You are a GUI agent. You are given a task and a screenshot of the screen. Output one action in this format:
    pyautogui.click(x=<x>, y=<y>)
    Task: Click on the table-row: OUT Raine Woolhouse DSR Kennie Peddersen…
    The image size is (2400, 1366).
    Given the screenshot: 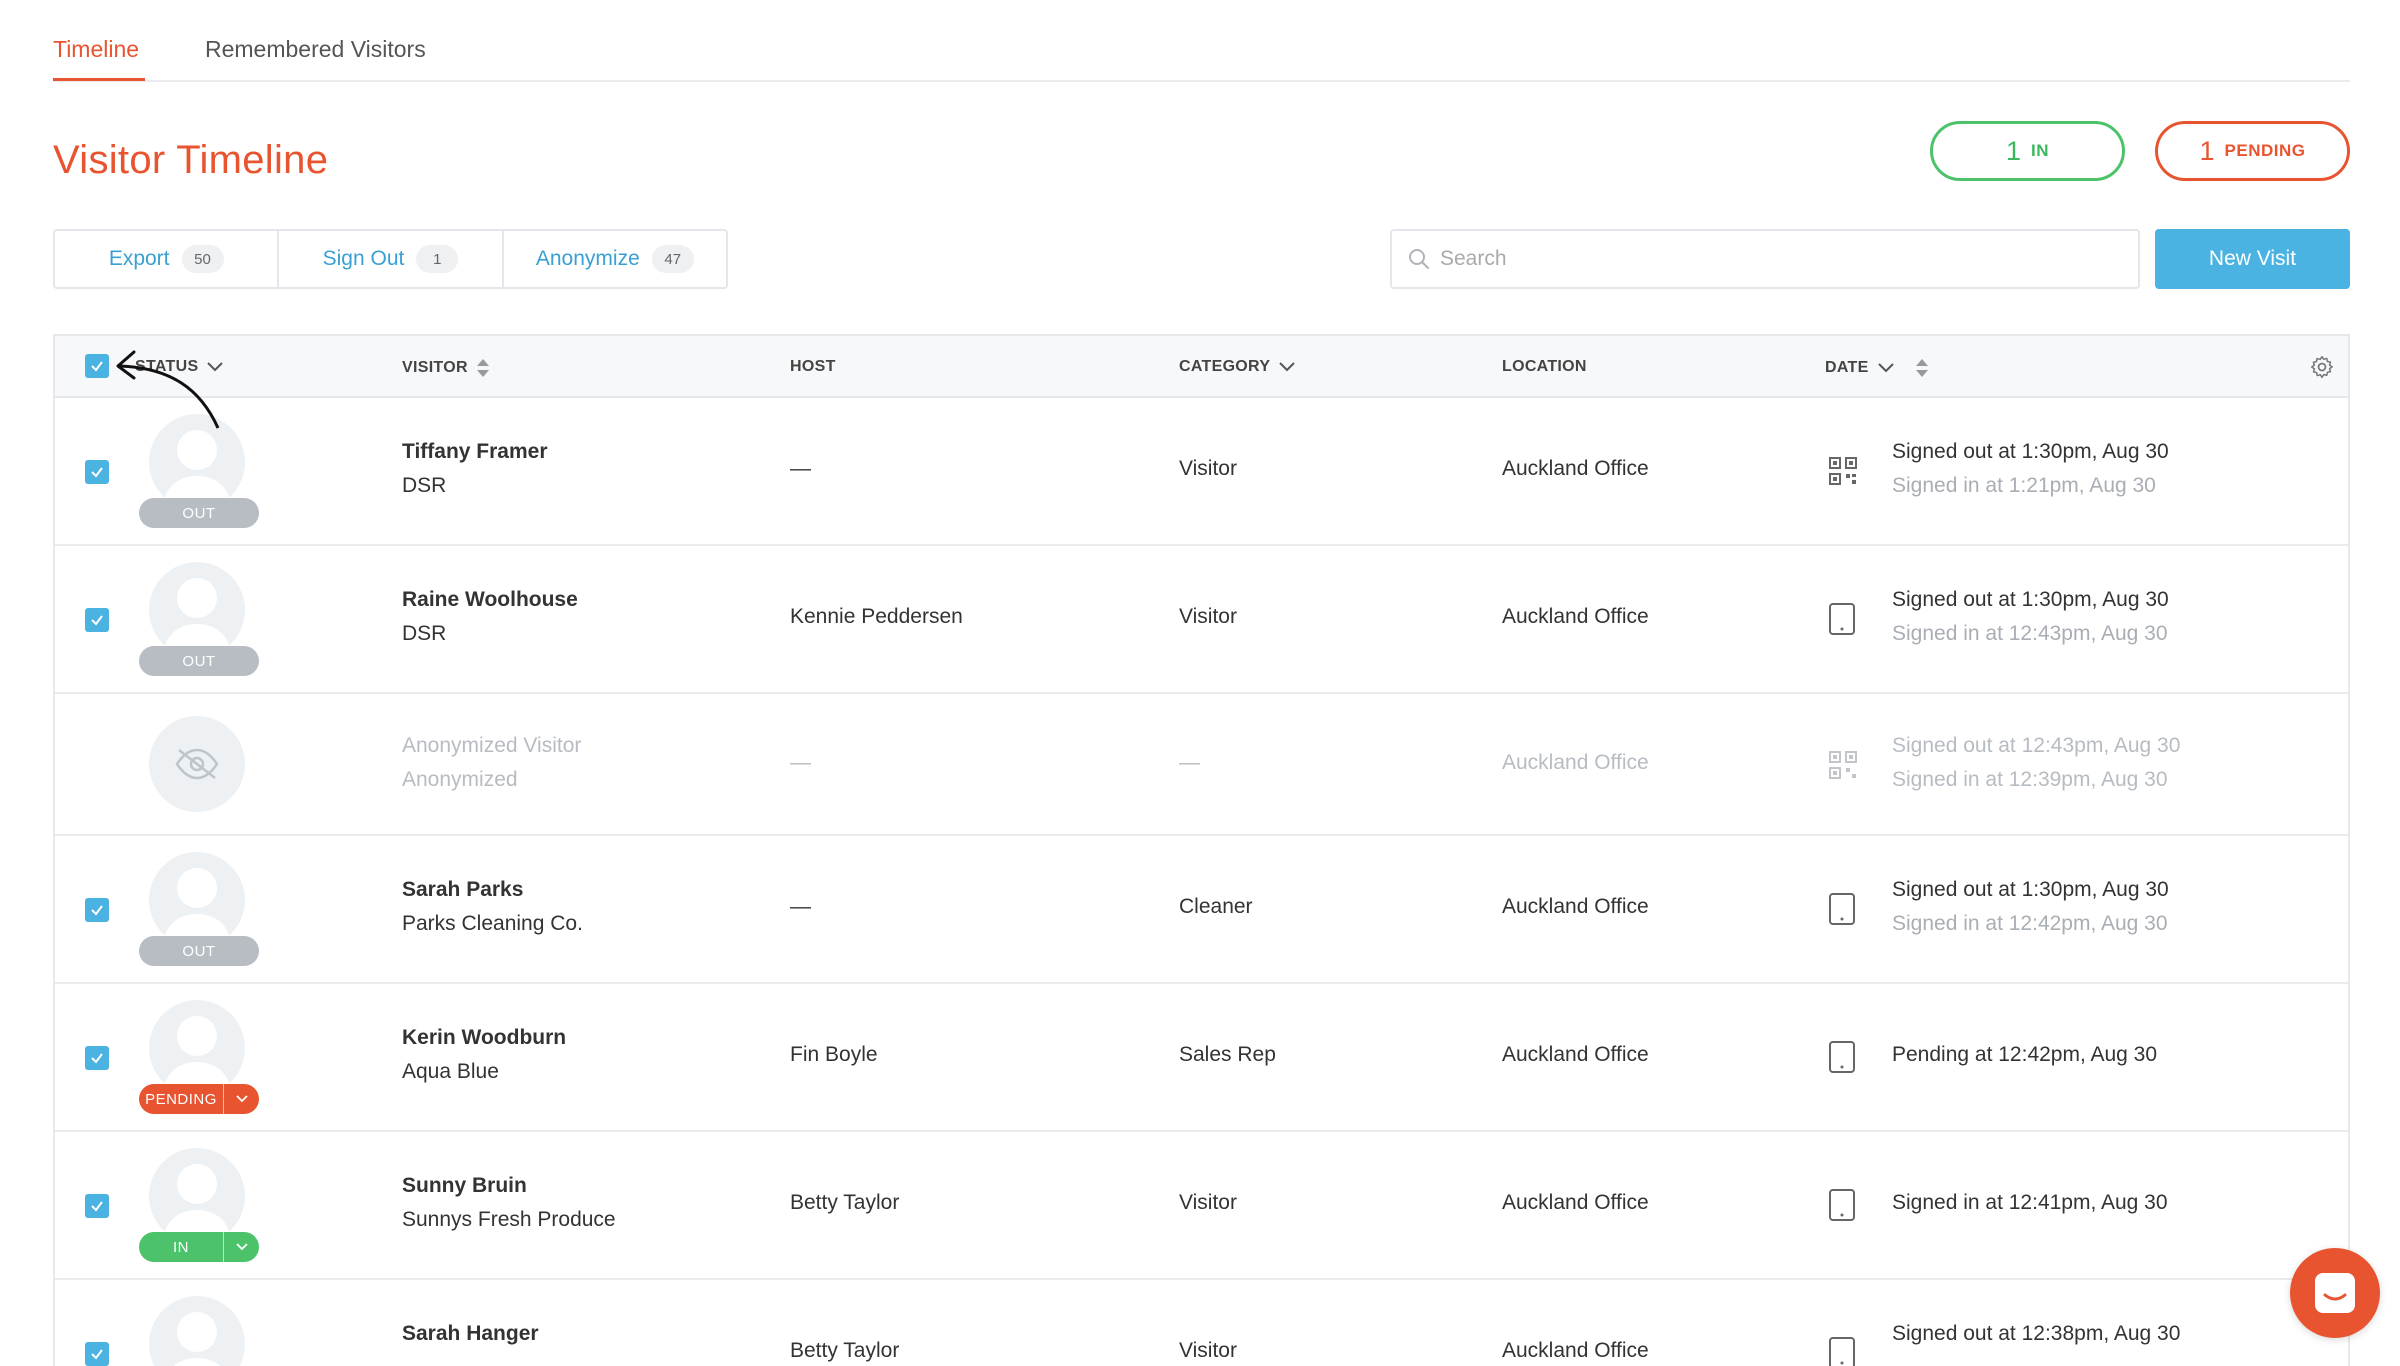 What is the action you would take?
    pyautogui.click(x=1201, y=620)
    